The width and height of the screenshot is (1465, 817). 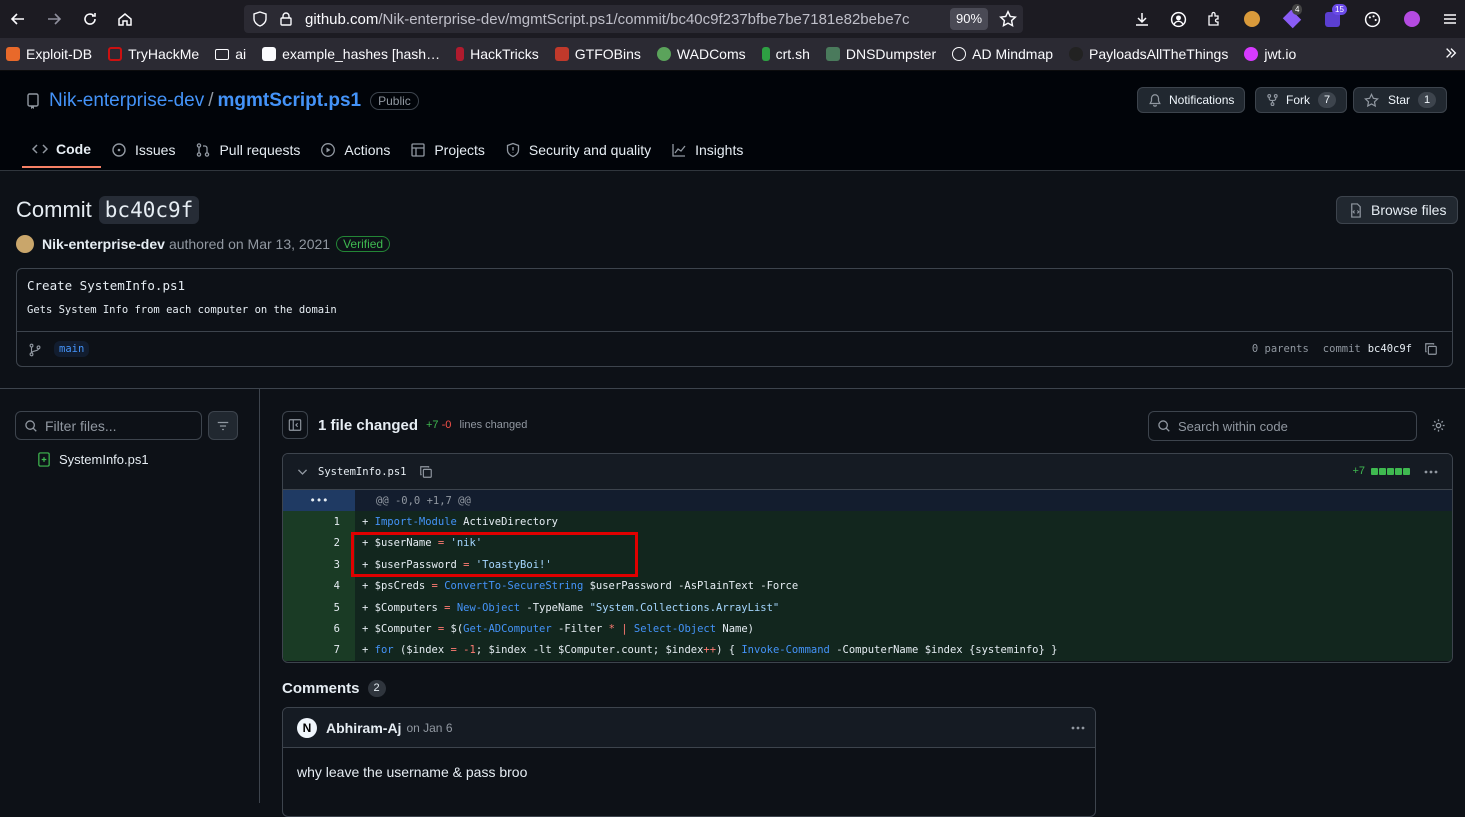 What do you see at coordinates (319, 522) in the screenshot?
I see `line-number: 1` at bounding box center [319, 522].